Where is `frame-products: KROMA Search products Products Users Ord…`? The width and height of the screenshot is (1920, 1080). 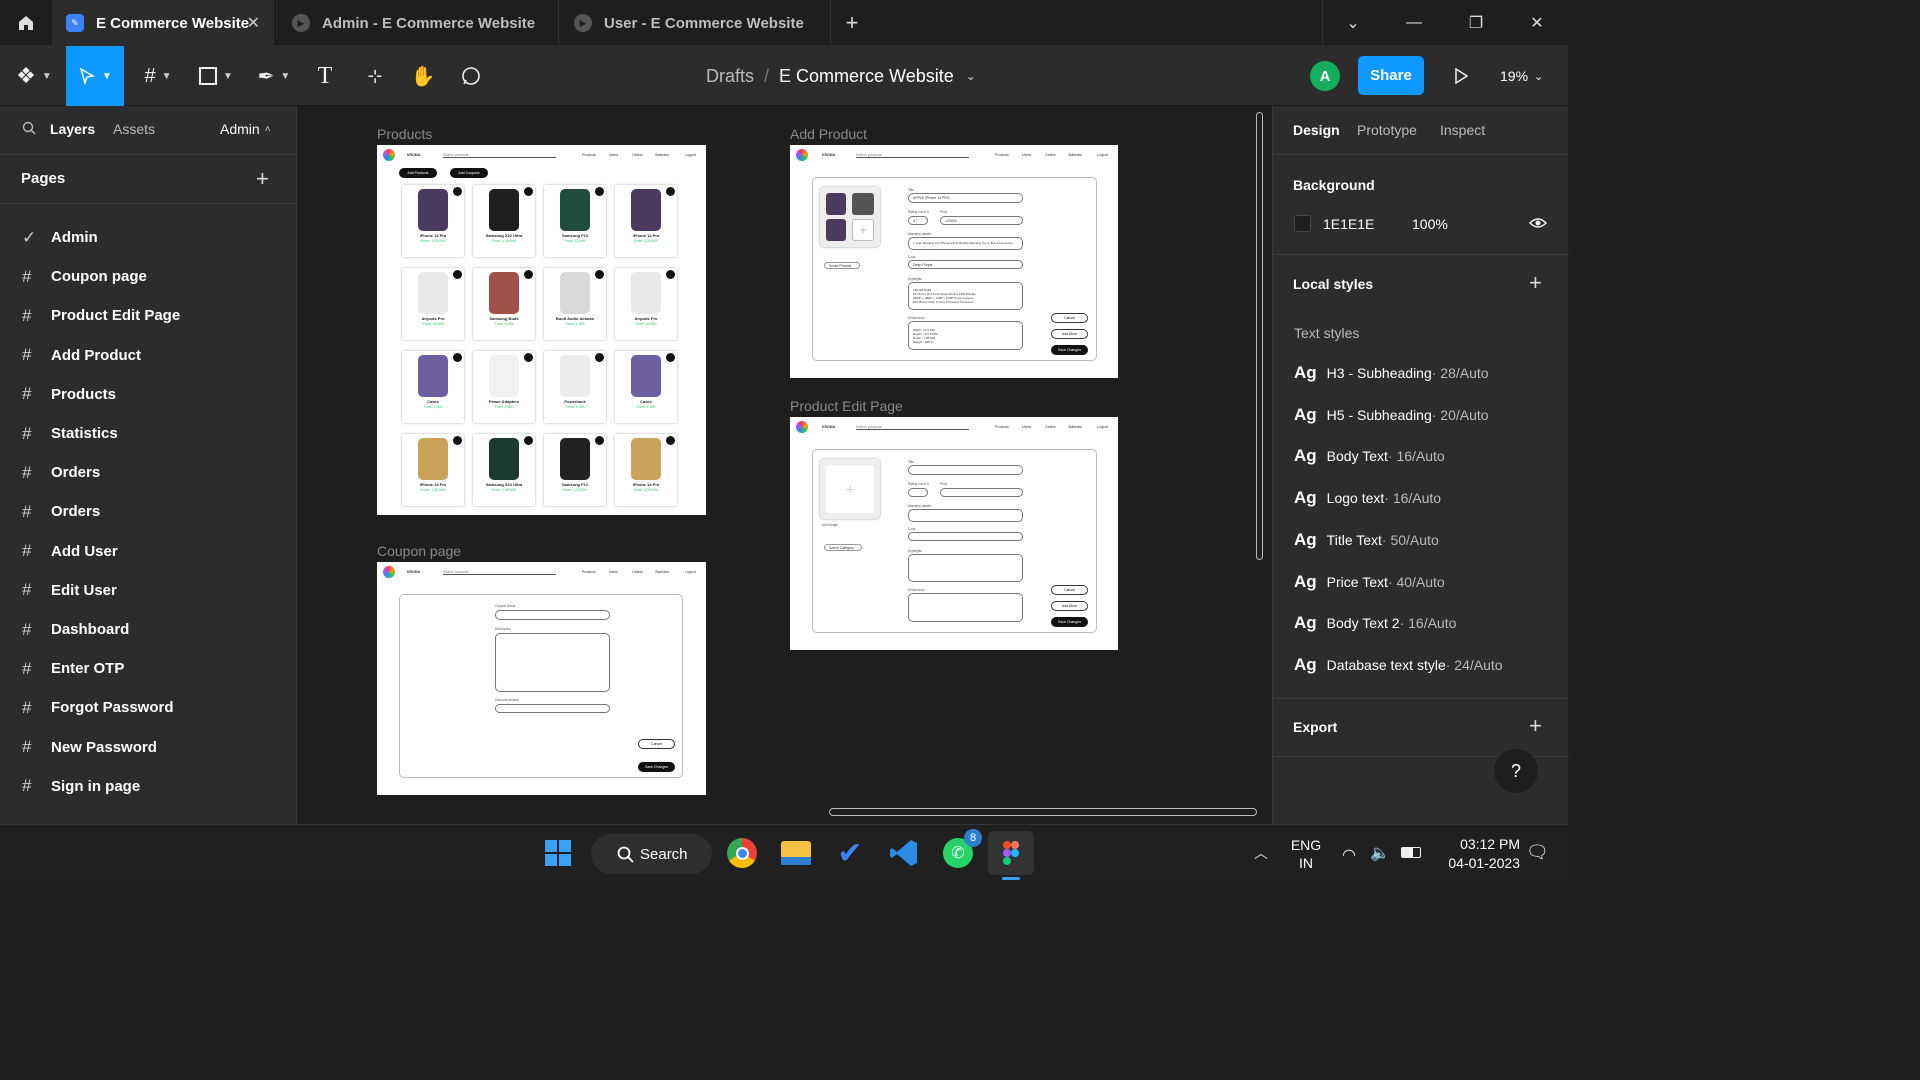 frame-products: KROMA Search products Products Users Ord… is located at coordinates (541, 330).